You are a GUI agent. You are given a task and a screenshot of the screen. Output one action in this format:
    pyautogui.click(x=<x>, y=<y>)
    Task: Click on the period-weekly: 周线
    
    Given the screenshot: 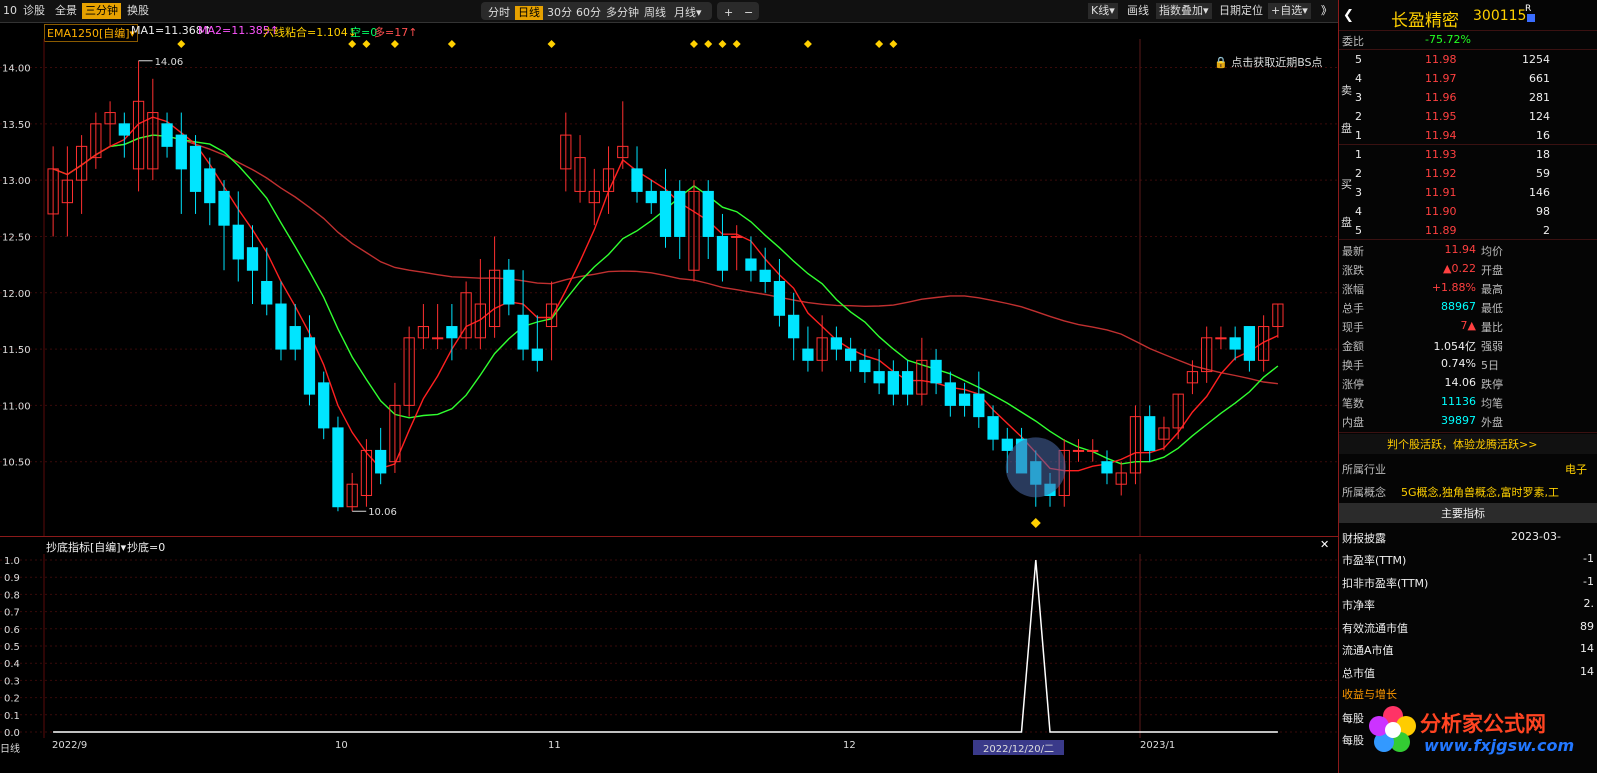 What is the action you would take?
    pyautogui.click(x=655, y=13)
    